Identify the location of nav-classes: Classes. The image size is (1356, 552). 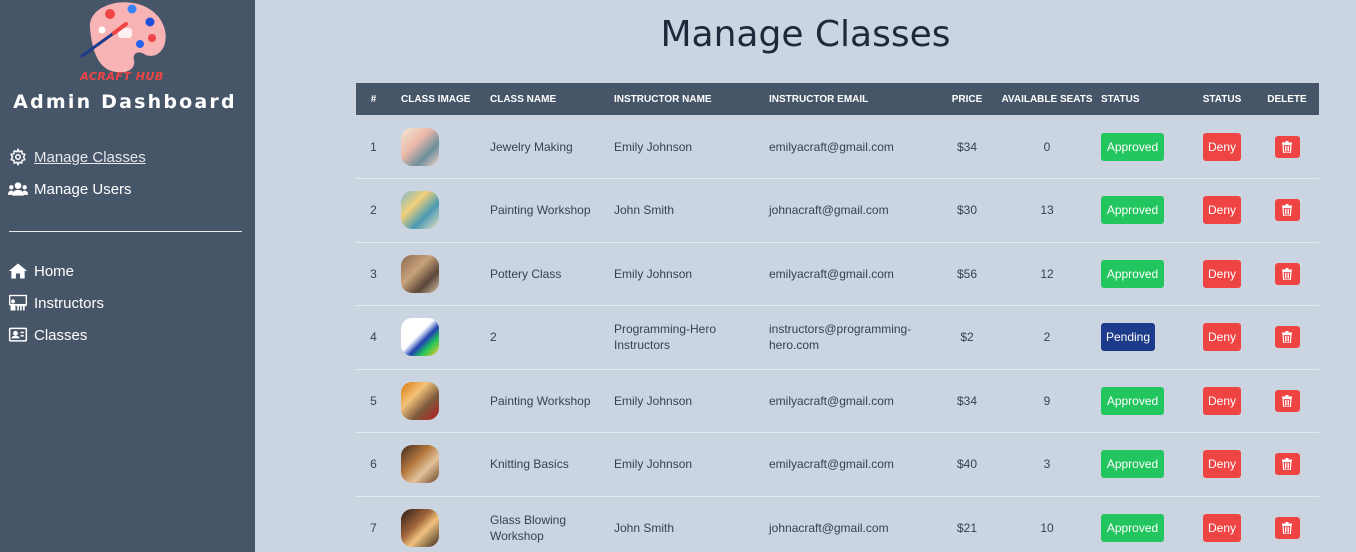
(47, 335).